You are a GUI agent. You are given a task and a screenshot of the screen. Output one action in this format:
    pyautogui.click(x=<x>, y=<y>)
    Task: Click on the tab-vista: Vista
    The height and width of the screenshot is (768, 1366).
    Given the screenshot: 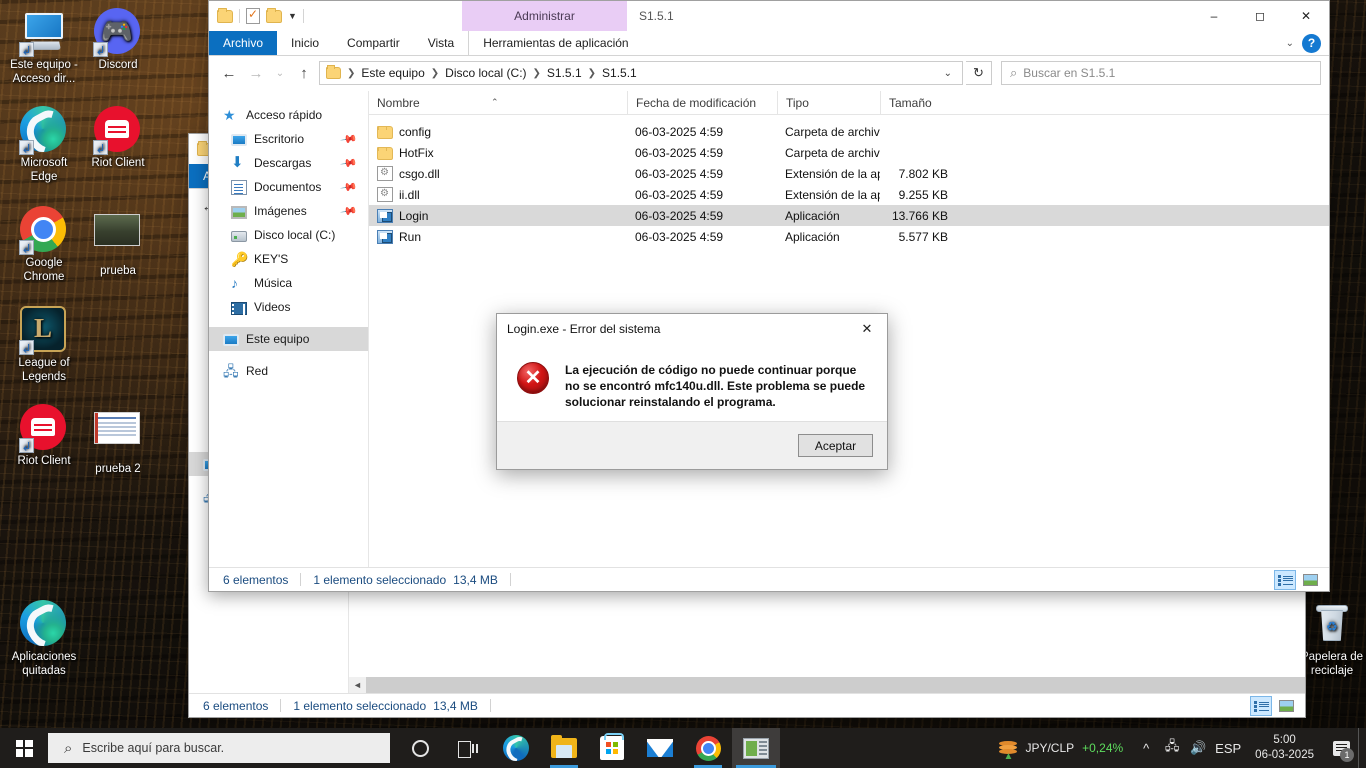 What is the action you would take?
    pyautogui.click(x=441, y=43)
    